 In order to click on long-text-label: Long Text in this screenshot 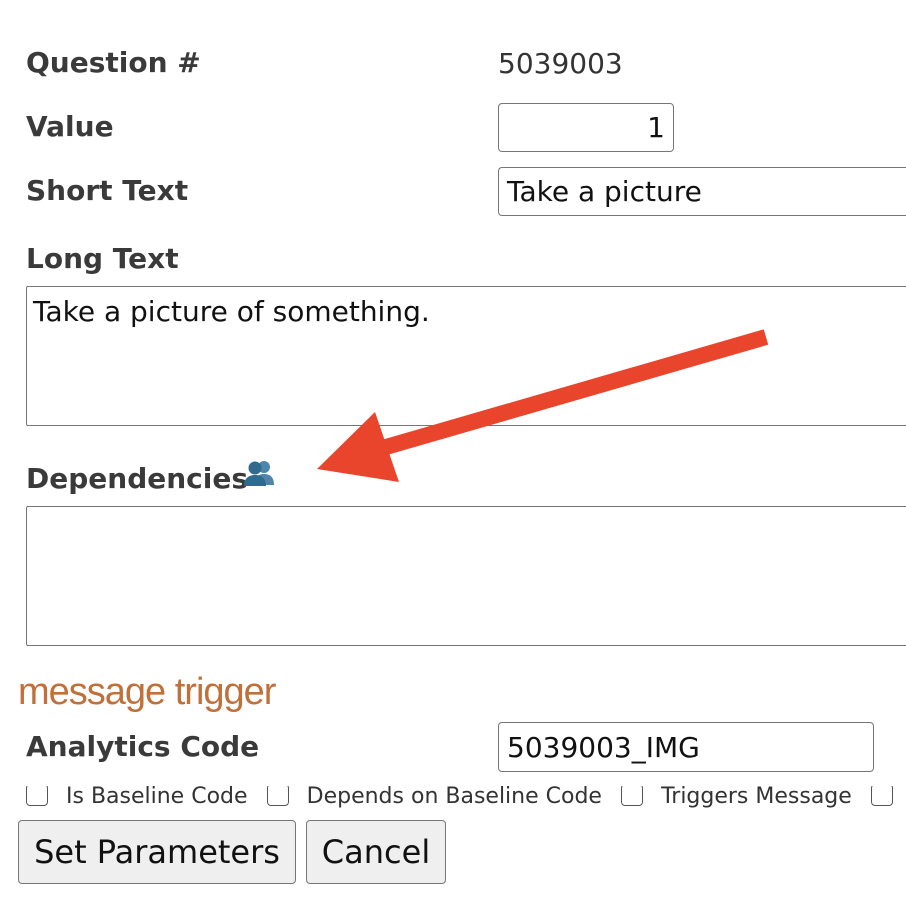, I will do `click(102, 258)`.